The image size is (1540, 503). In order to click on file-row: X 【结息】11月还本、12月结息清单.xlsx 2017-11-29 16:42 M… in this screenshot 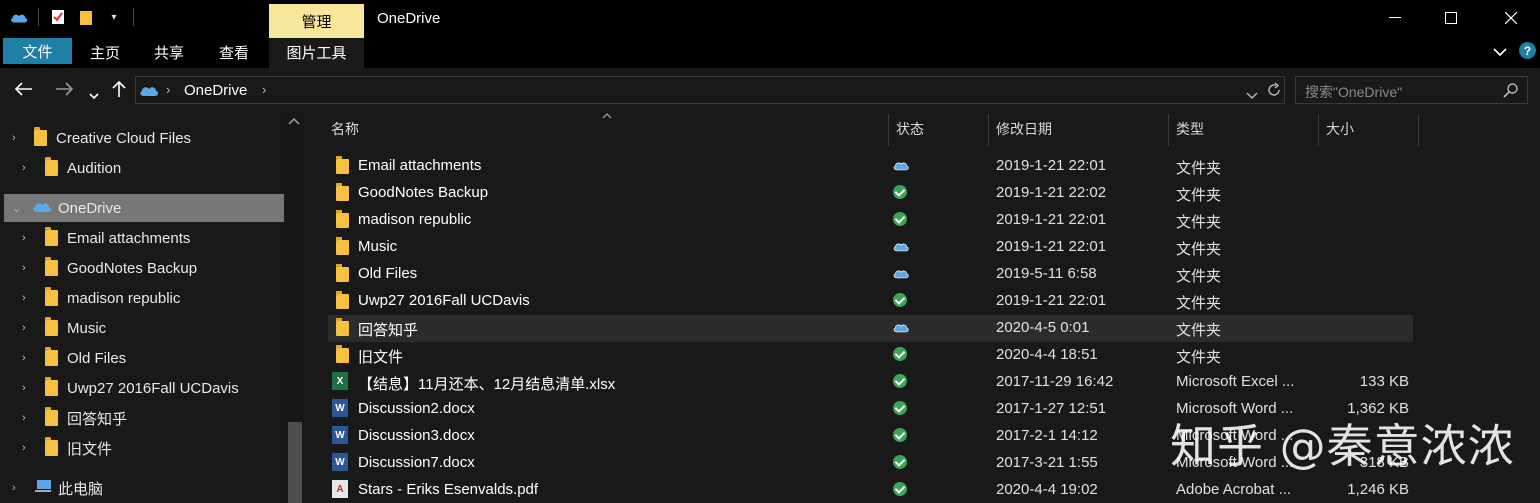, I will do `click(870, 382)`.